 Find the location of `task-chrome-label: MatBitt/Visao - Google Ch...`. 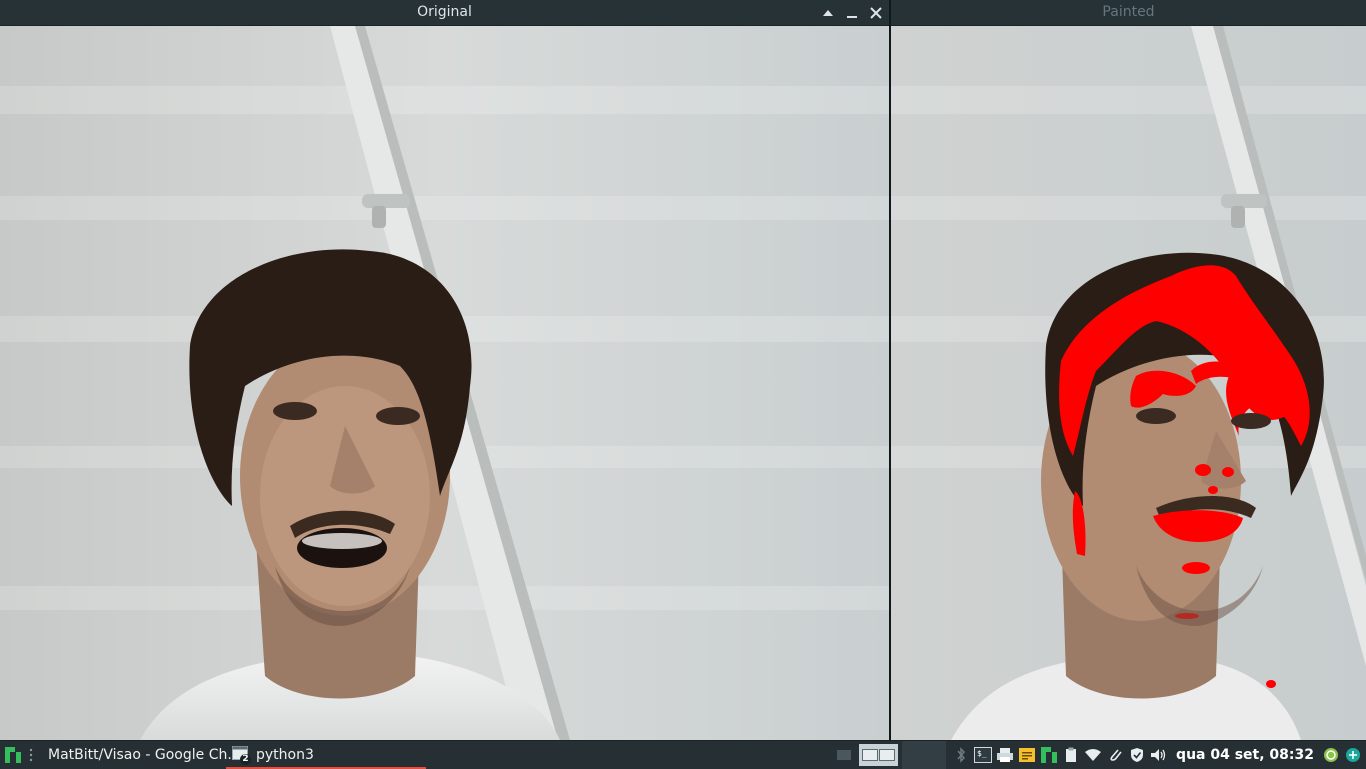

task-chrome-label: MatBitt/Visao - Google Ch... is located at coordinates (144, 755).